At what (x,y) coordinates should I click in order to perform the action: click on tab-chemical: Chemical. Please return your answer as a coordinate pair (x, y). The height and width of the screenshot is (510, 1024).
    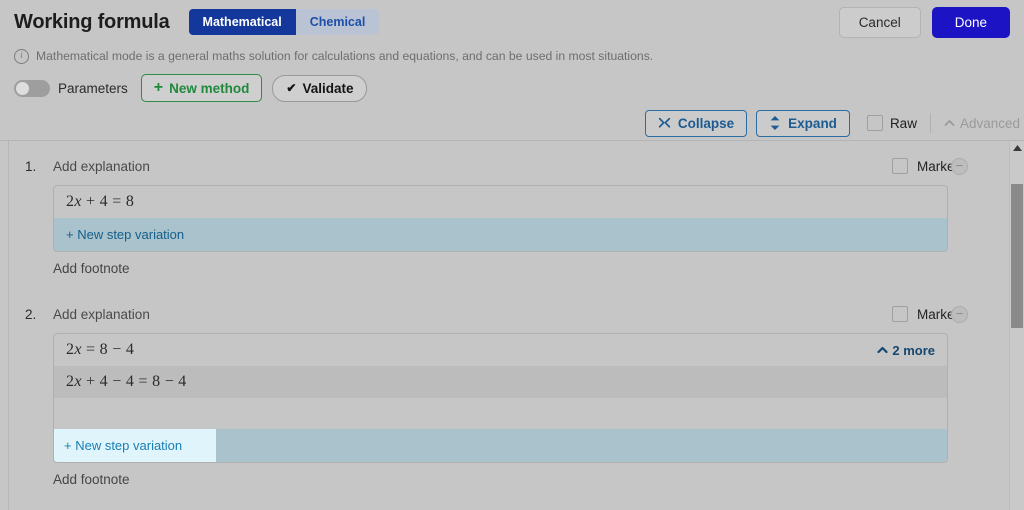
    Looking at the image, I should click on (337, 22).